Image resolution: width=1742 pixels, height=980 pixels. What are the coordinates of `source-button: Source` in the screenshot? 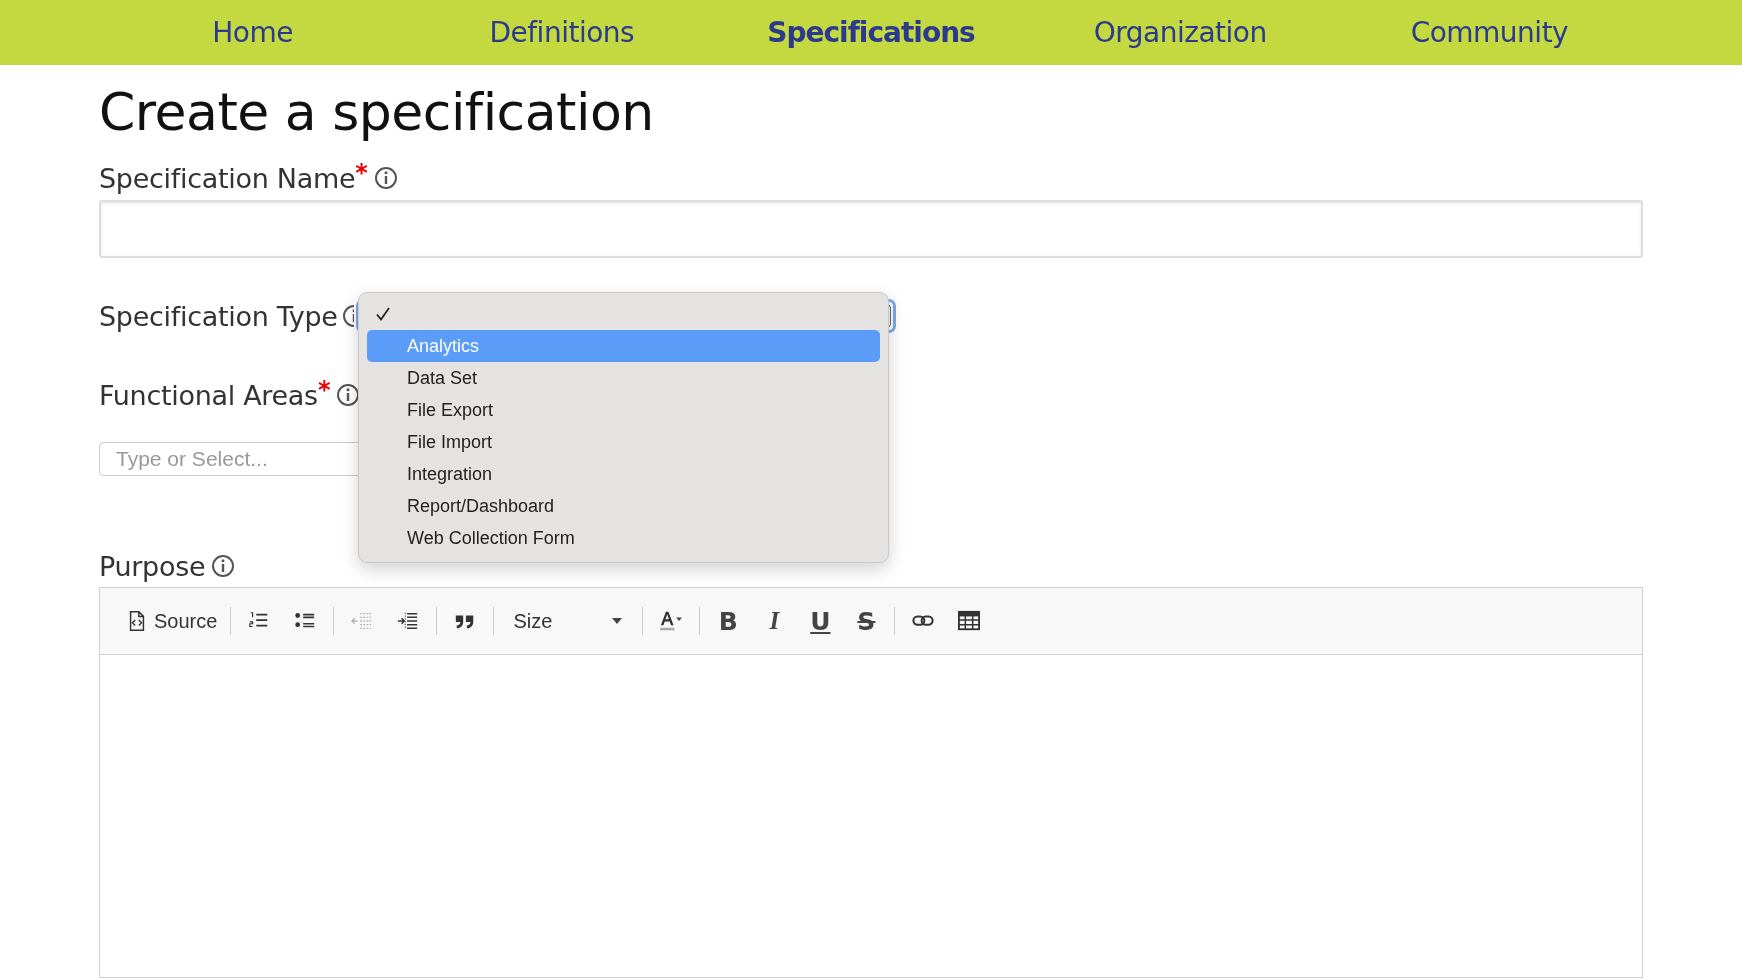 It's located at (172, 621).